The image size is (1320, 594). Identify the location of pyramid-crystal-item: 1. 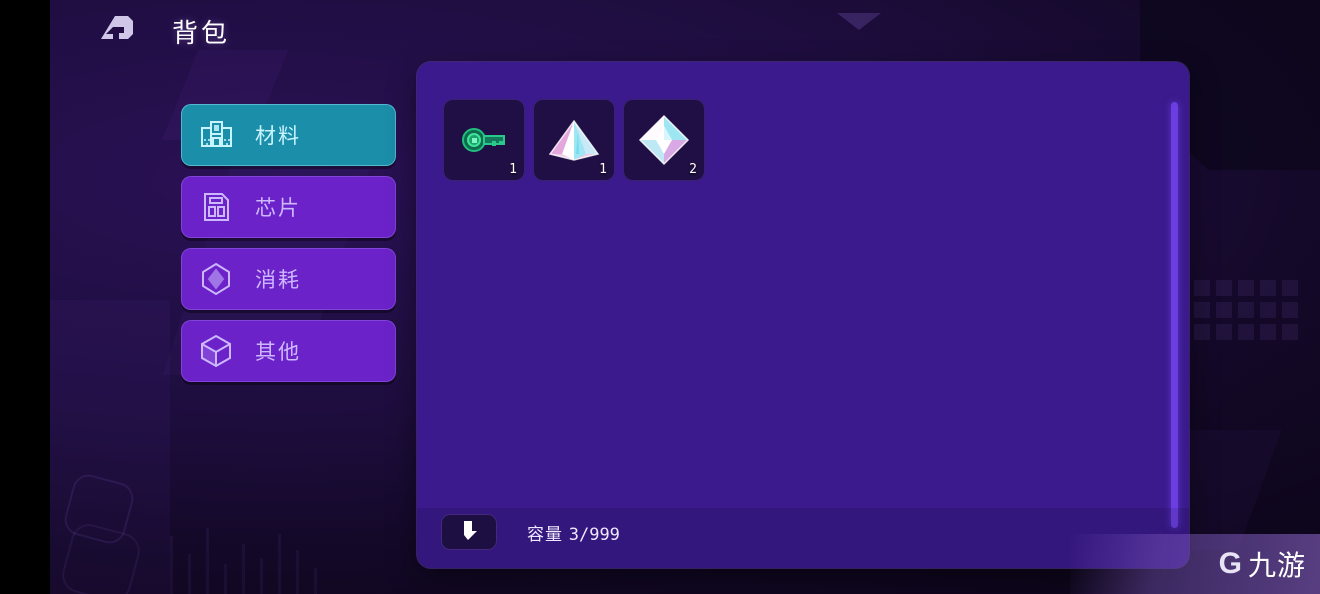
(574, 140).